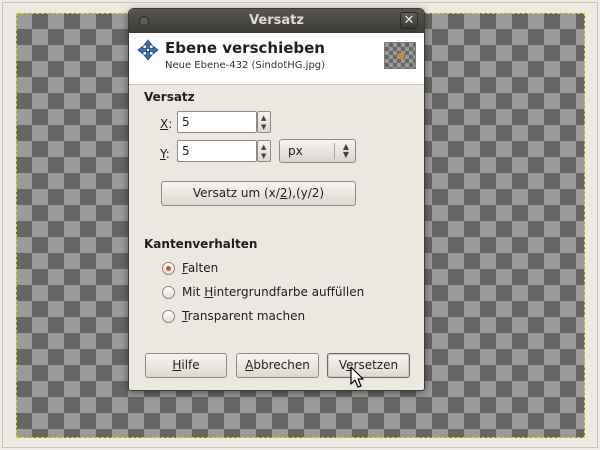 The height and width of the screenshot is (450, 600). I want to click on dialog-title: Versatz, so click(276, 20).